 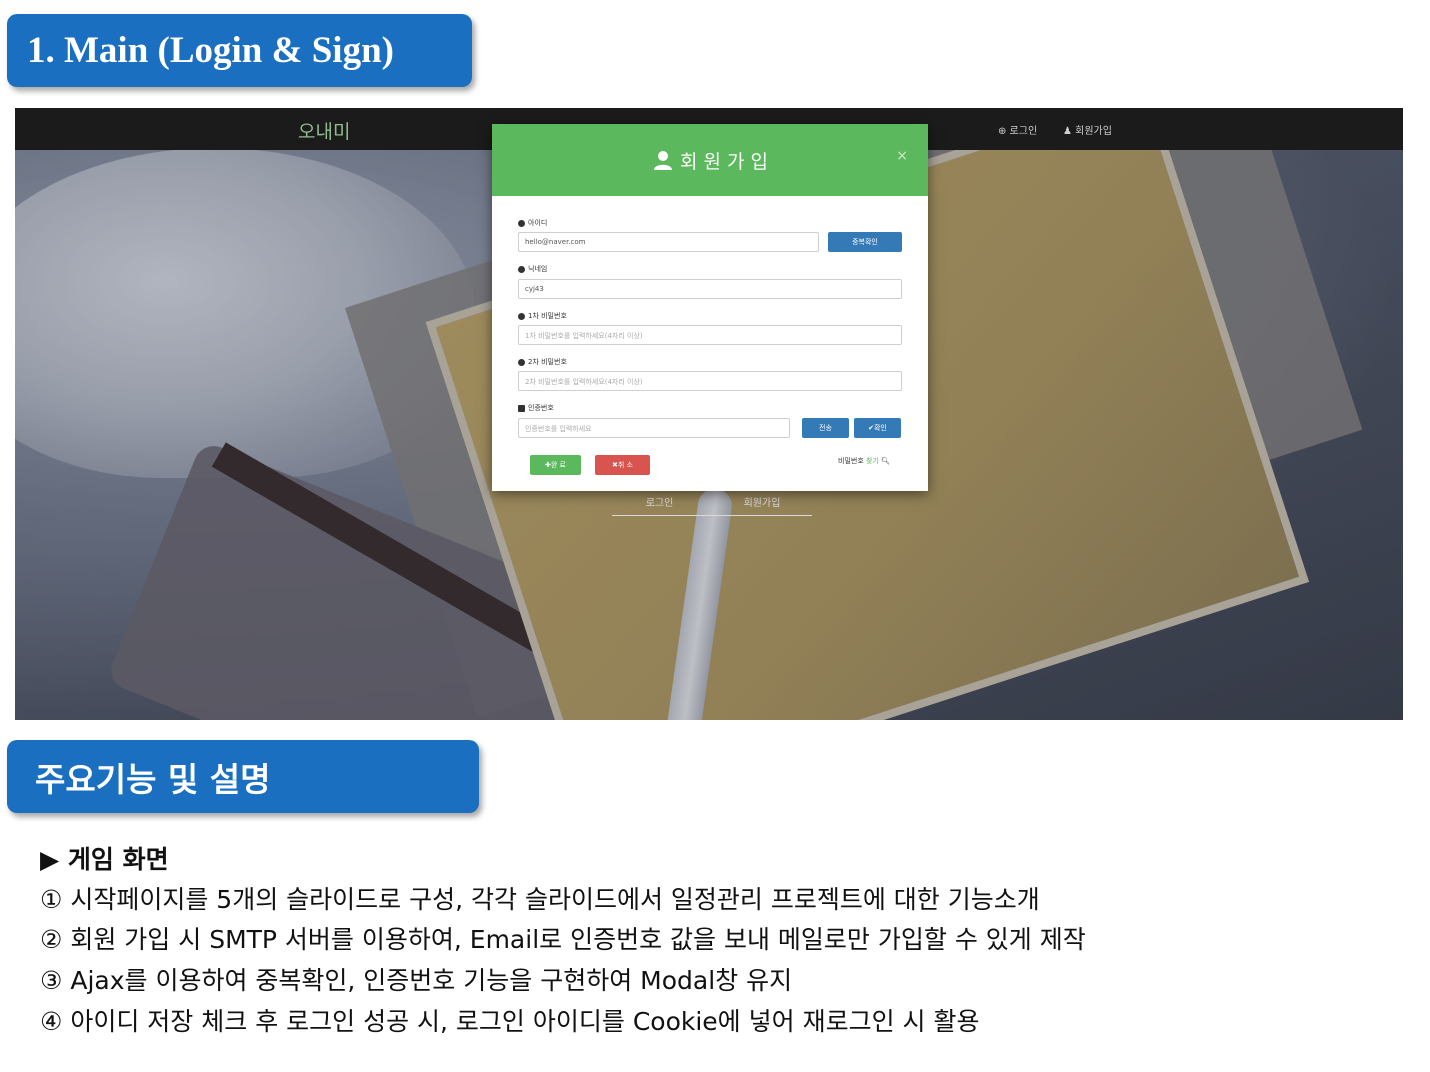 I want to click on nav-login-link: ⊕ 로그인, so click(x=1017, y=129).